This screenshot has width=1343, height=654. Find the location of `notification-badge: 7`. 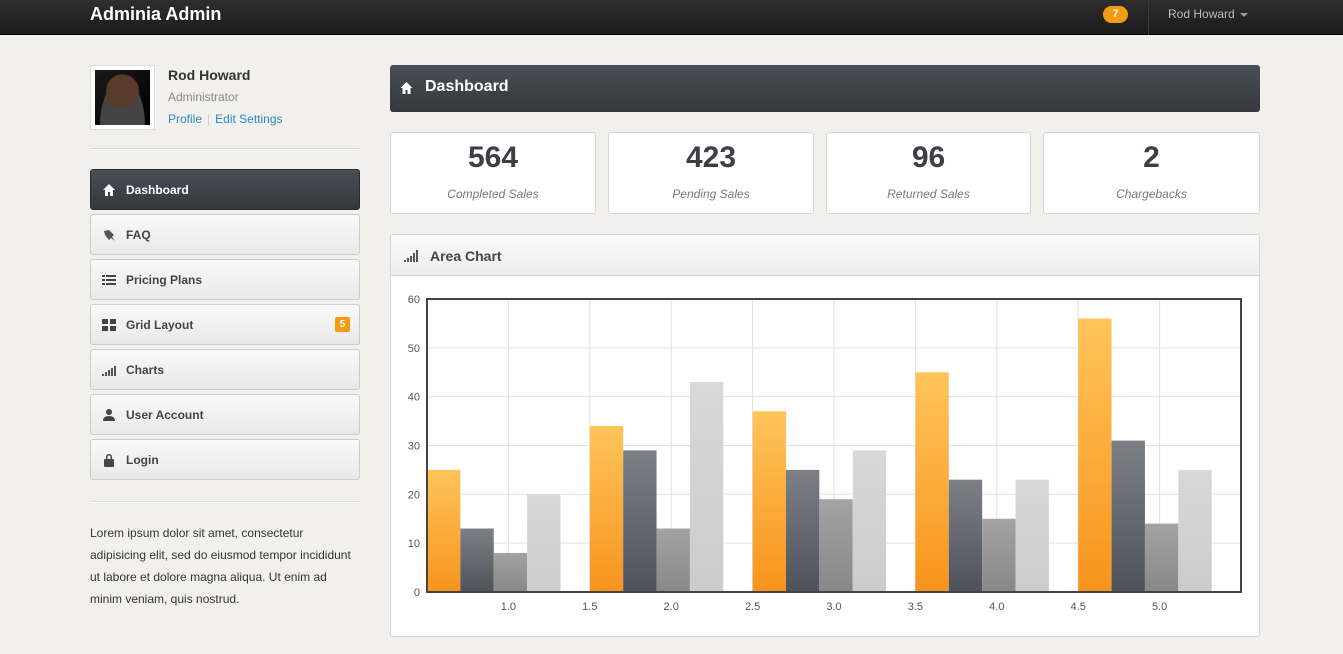

notification-badge: 7 is located at coordinates (1115, 14).